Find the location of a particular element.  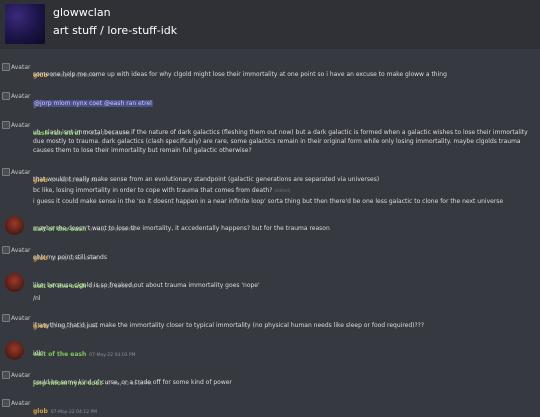

user-mention: @jorp mlom nynx coet @eash ran etrel is located at coordinates (93, 103).